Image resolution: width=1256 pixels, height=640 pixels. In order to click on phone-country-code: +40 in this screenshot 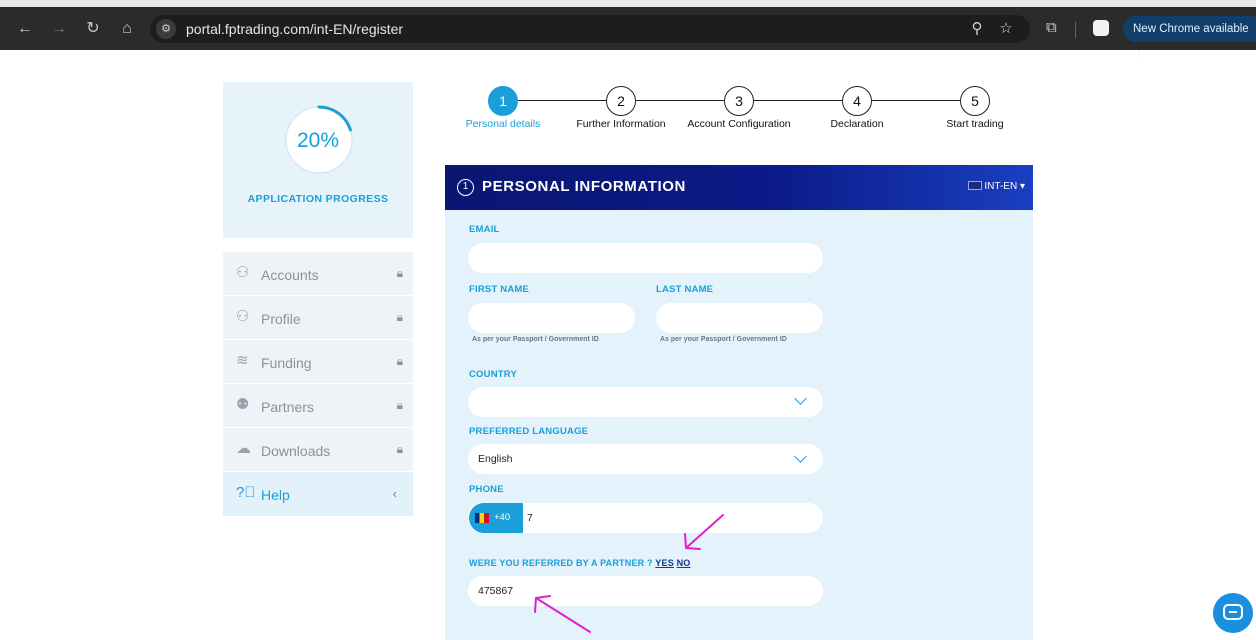, I will do `click(502, 517)`.